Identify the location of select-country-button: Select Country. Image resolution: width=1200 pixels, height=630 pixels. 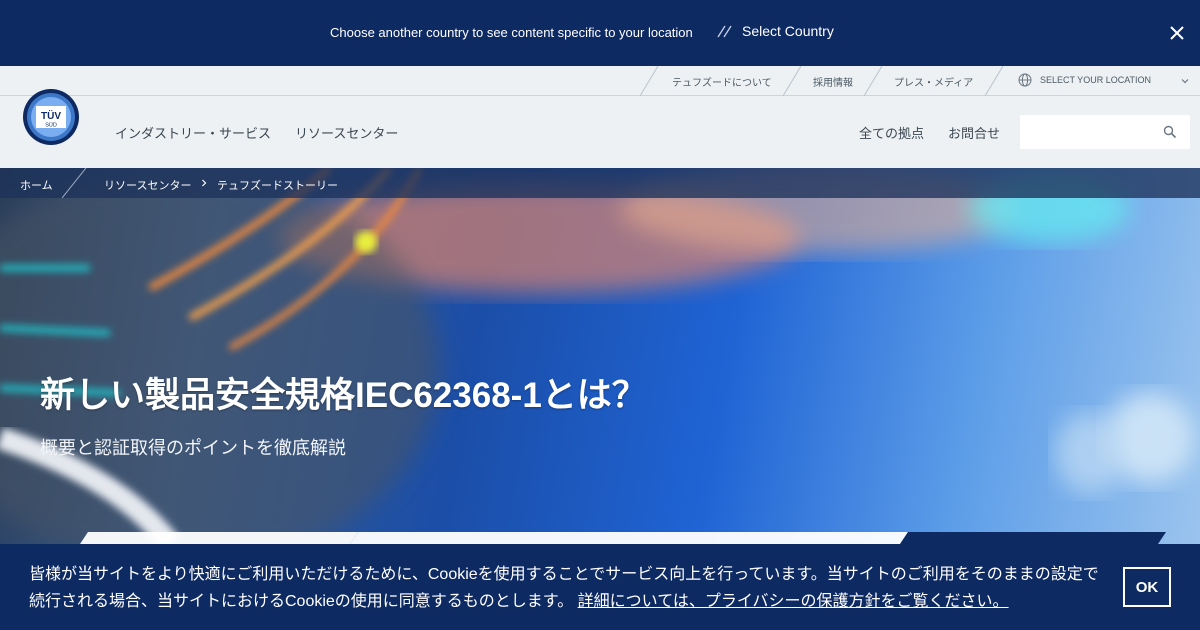
(775, 31).